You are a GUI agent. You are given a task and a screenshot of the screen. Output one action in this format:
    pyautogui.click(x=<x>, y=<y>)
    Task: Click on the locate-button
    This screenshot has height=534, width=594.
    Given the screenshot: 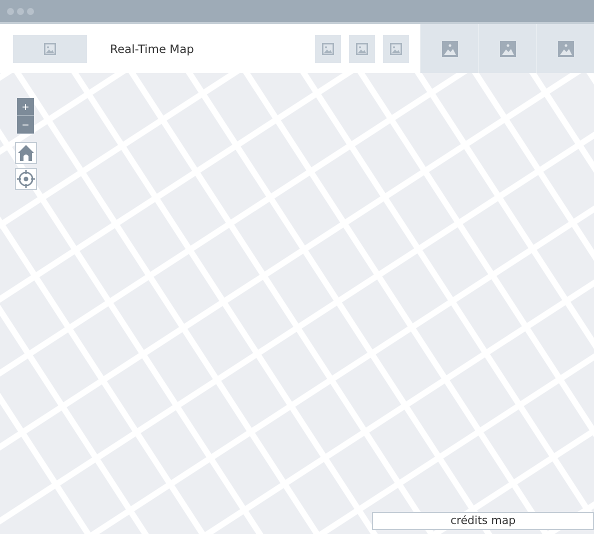 What is the action you would take?
    pyautogui.click(x=26, y=179)
    